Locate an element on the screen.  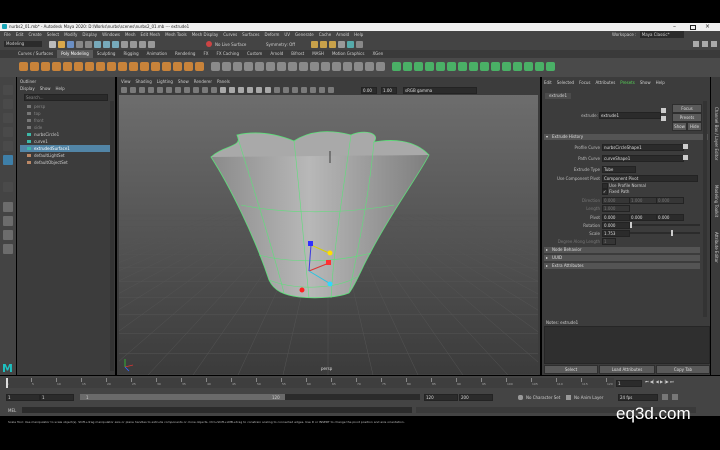
step-forward-icon: |▶ is located at coordinates (666, 381).